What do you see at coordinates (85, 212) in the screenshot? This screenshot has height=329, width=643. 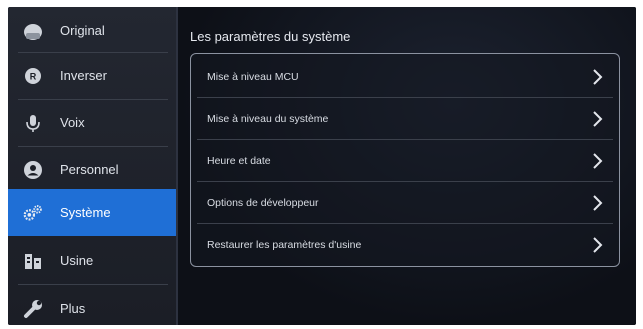 I see `sidebar-item-label: Système` at bounding box center [85, 212].